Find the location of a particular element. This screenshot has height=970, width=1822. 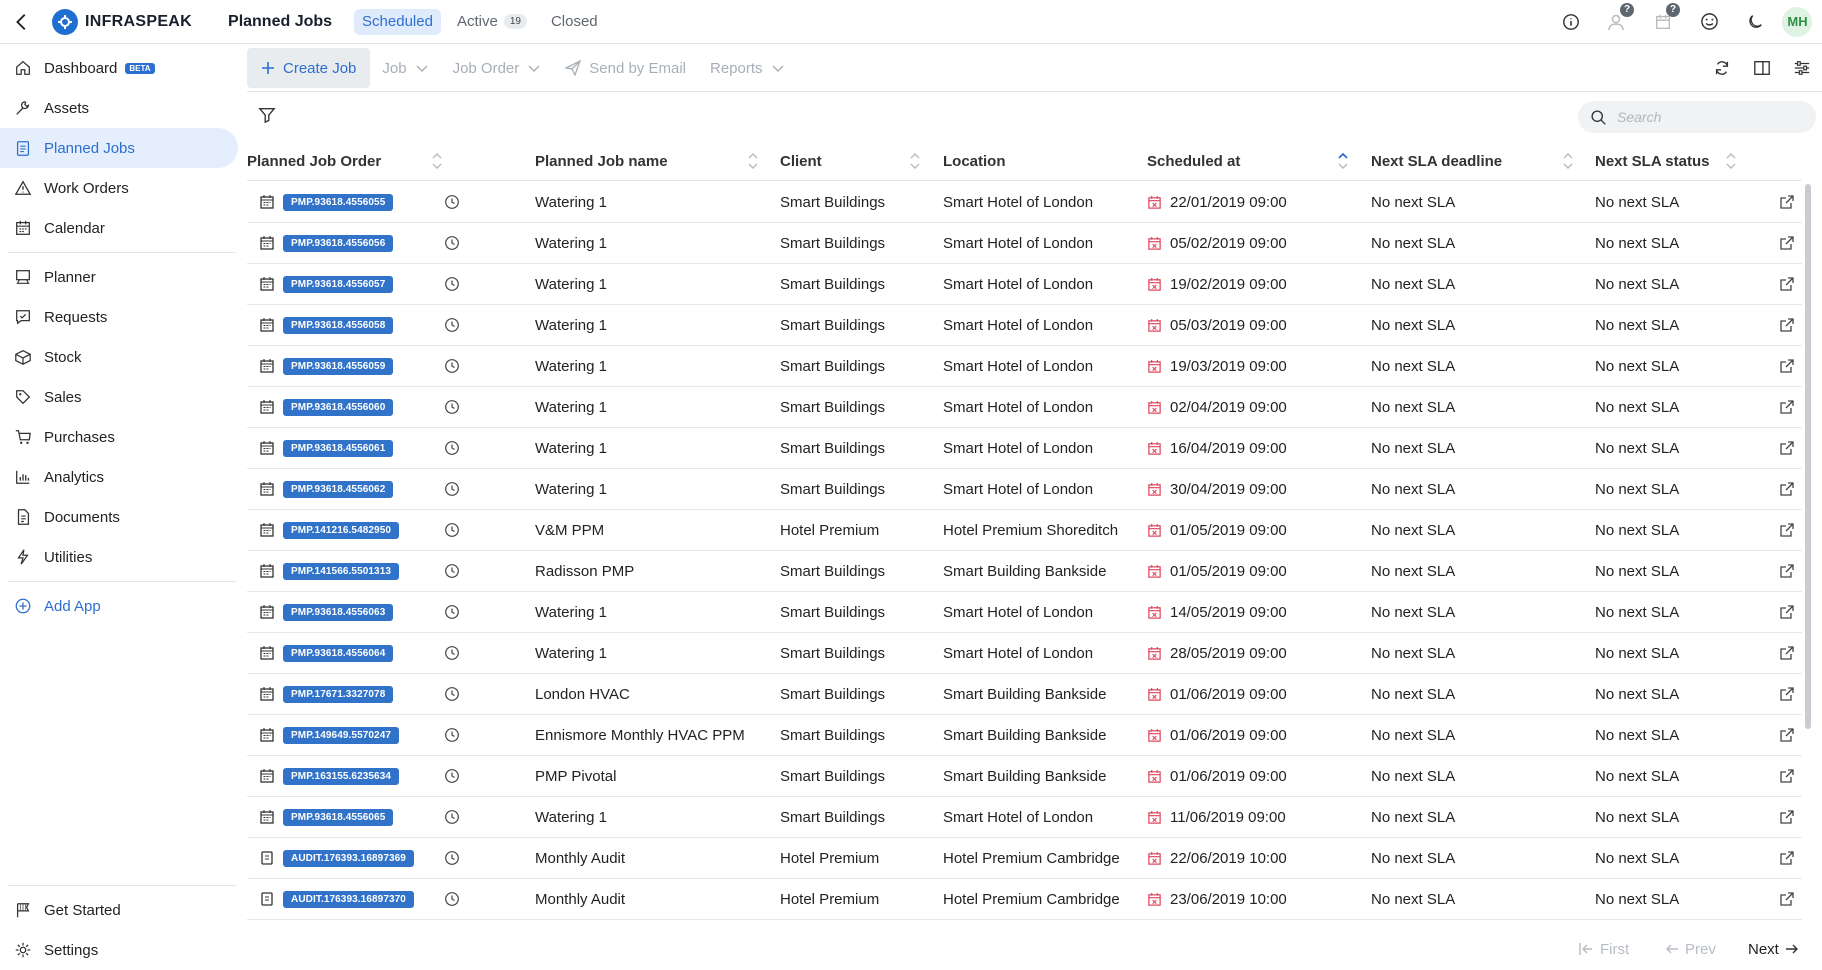

sidebar-item-planned-jobs: Planned Jobs is located at coordinates (119, 148).